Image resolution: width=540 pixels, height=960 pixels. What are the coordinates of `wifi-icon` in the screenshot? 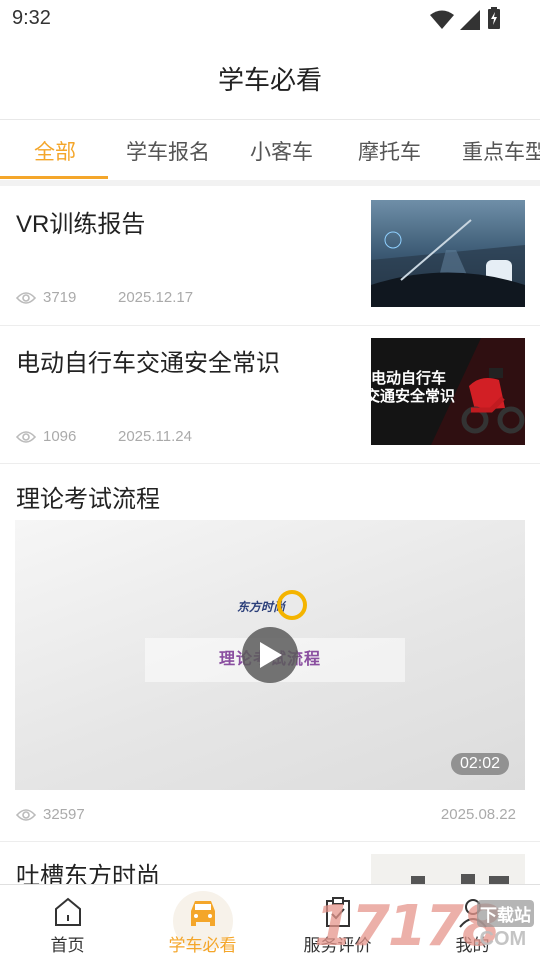 It's located at (442, 19).